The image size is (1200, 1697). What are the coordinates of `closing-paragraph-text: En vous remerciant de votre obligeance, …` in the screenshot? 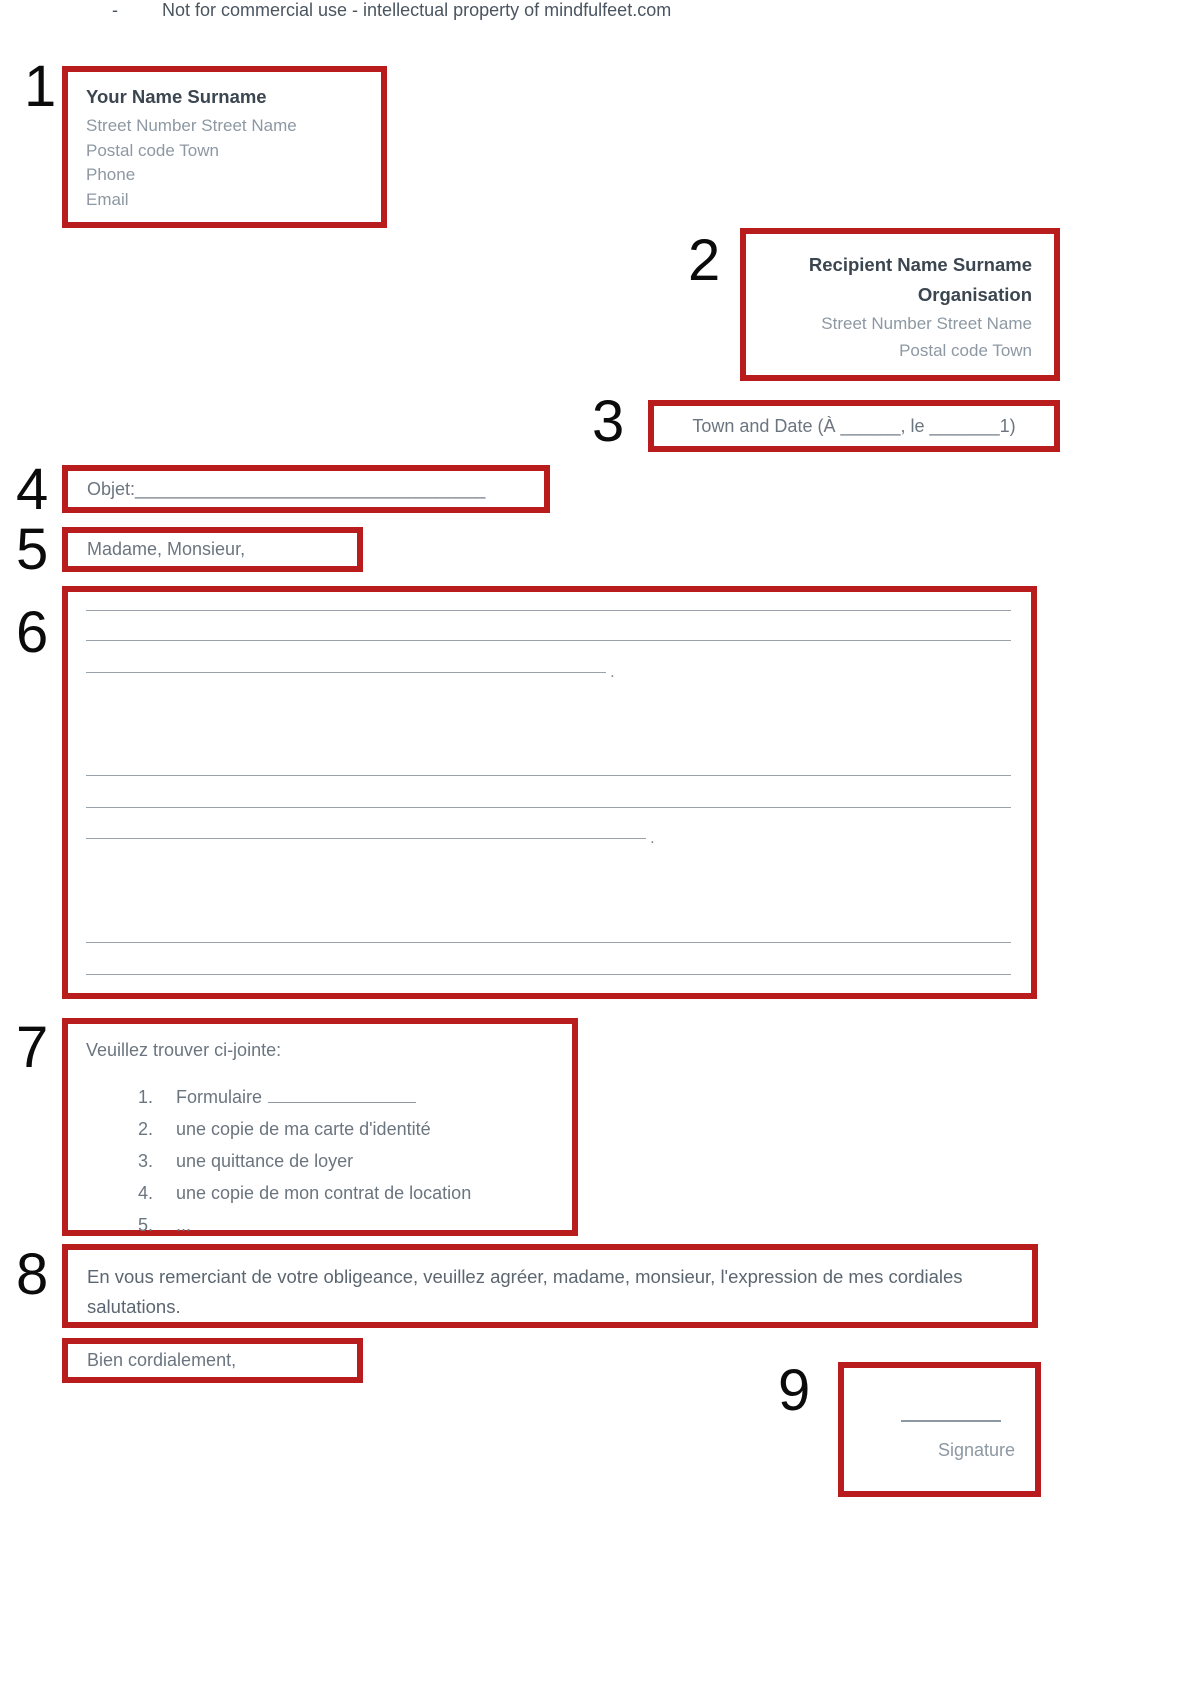 It's located at (525, 1291).